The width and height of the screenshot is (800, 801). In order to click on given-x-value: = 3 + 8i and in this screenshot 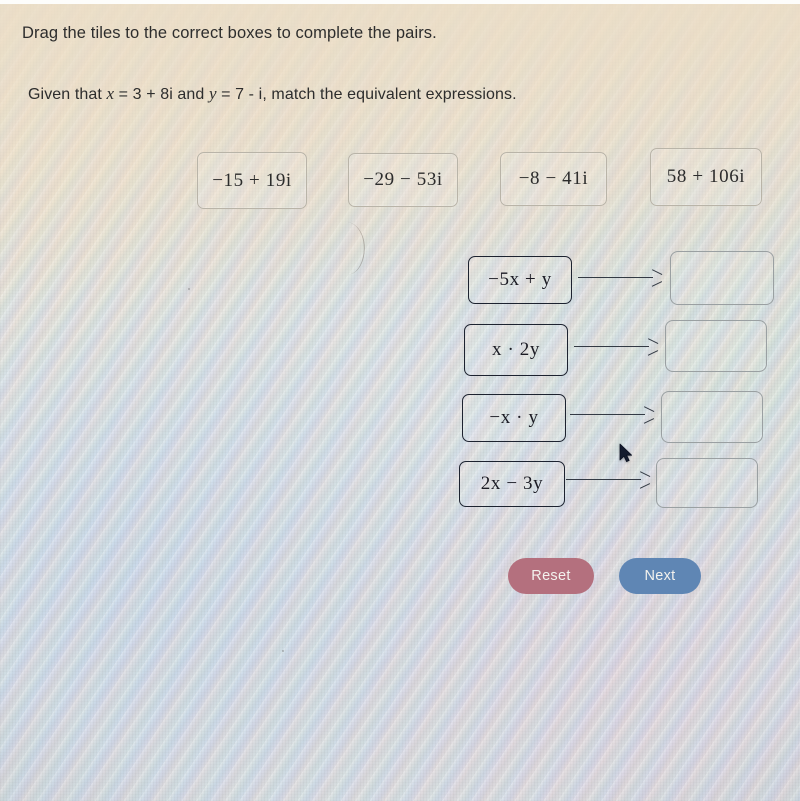, I will do `click(161, 94)`.